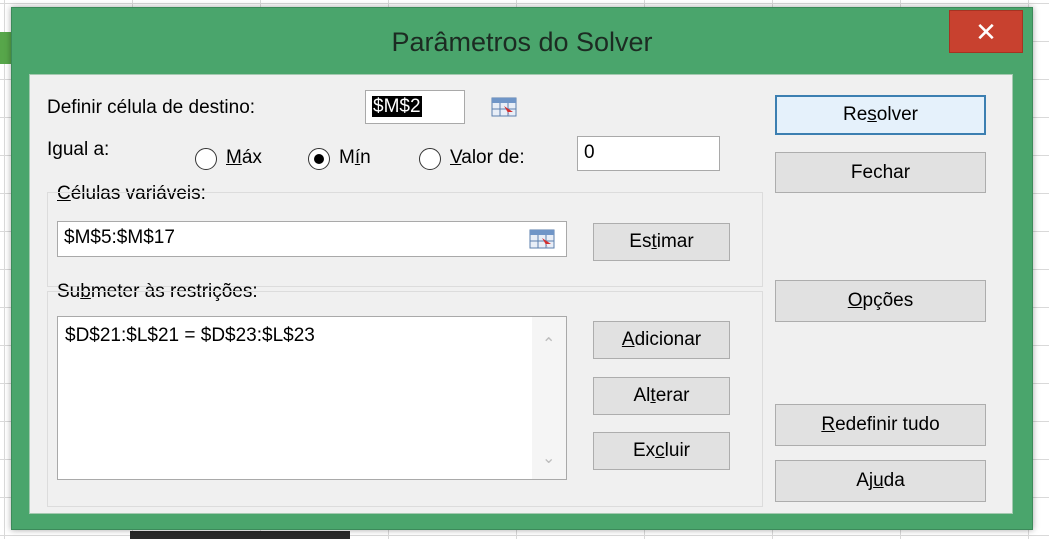  I want to click on change-constraint-button: Alterar, so click(661, 396).